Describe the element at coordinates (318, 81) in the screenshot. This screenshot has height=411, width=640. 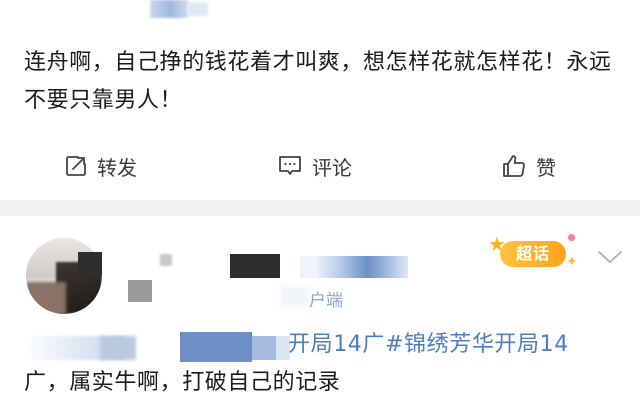
I see `post-body-text: 连舟啊，自己挣的钱花着才叫爽，想怎样花就怎样花！永远不要只靠男人！` at that location.